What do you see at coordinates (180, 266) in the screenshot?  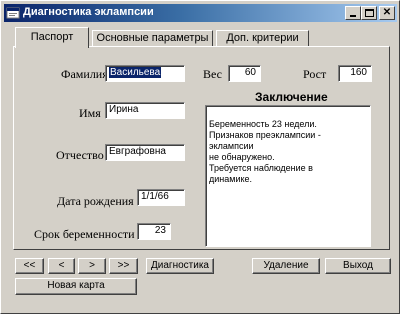 I see `diagnostics-button: Диагностика` at bounding box center [180, 266].